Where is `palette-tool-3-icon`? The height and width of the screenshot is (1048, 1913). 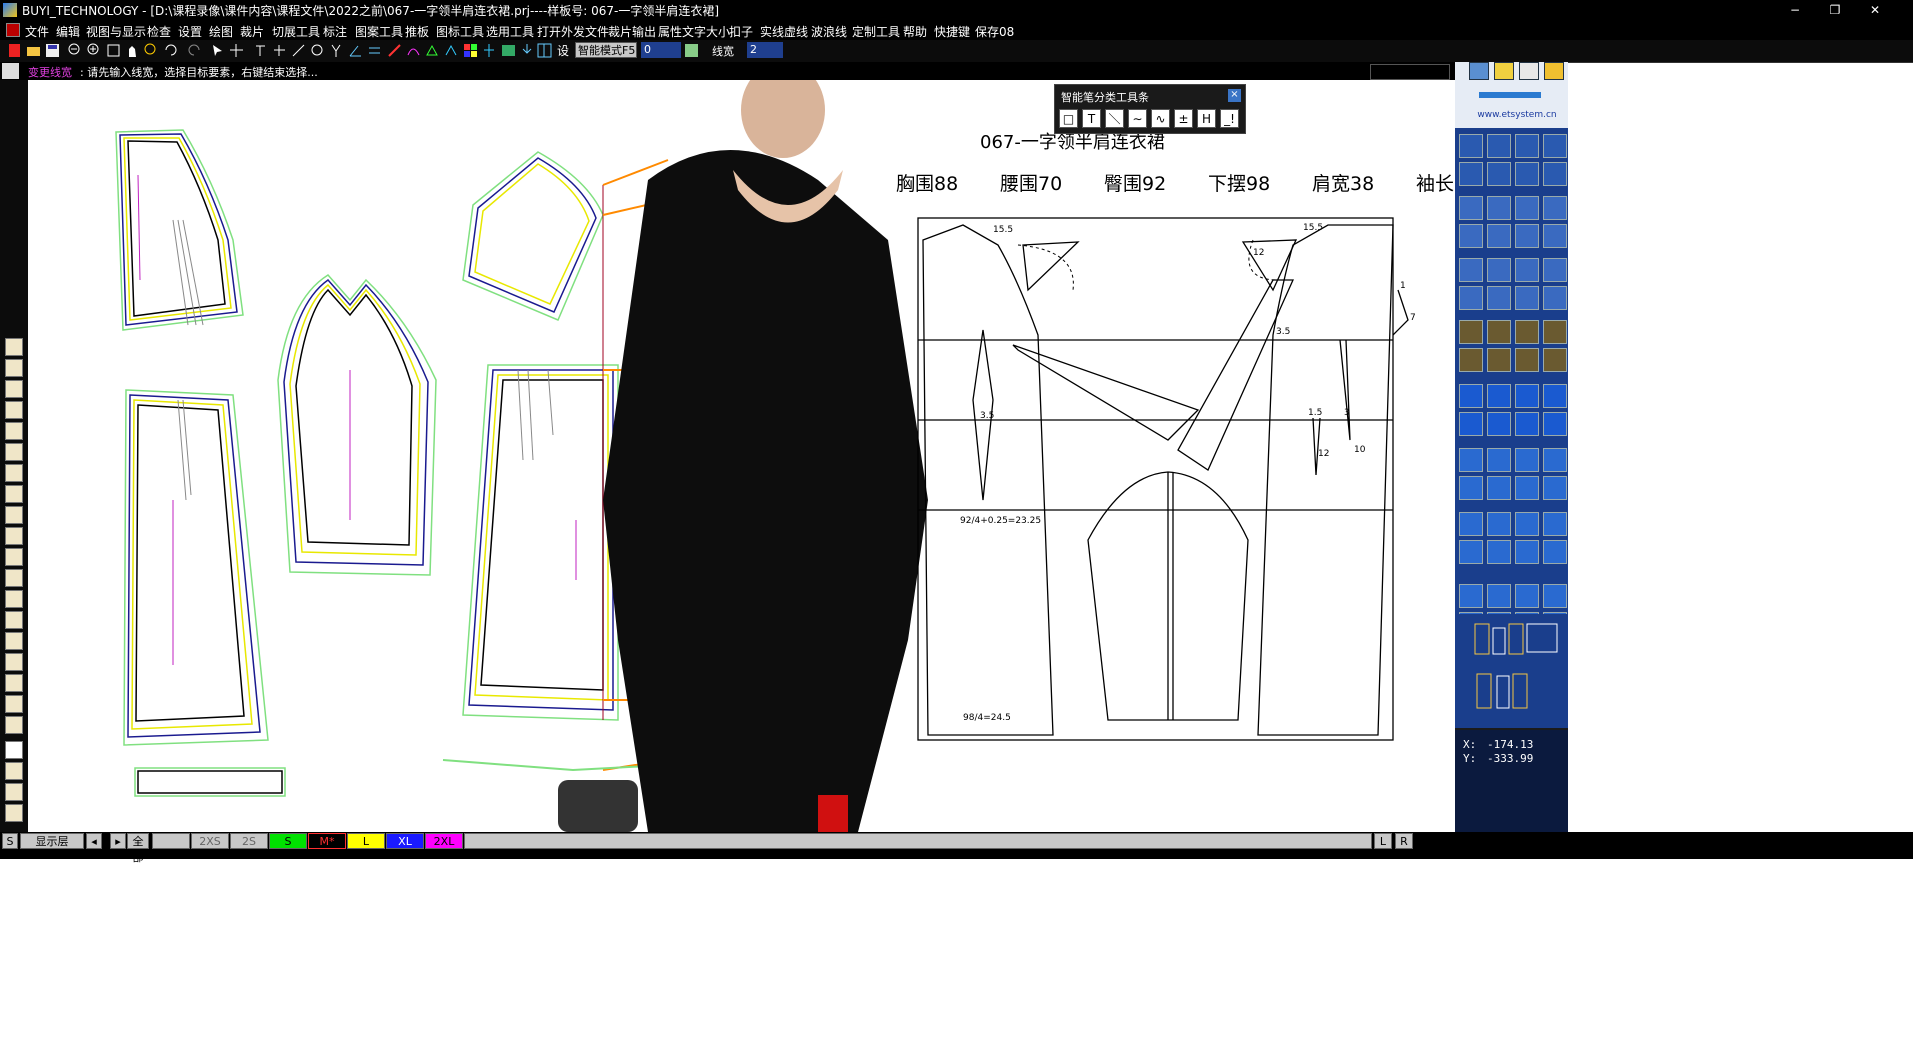 palette-tool-3-icon is located at coordinates (1527, 146).